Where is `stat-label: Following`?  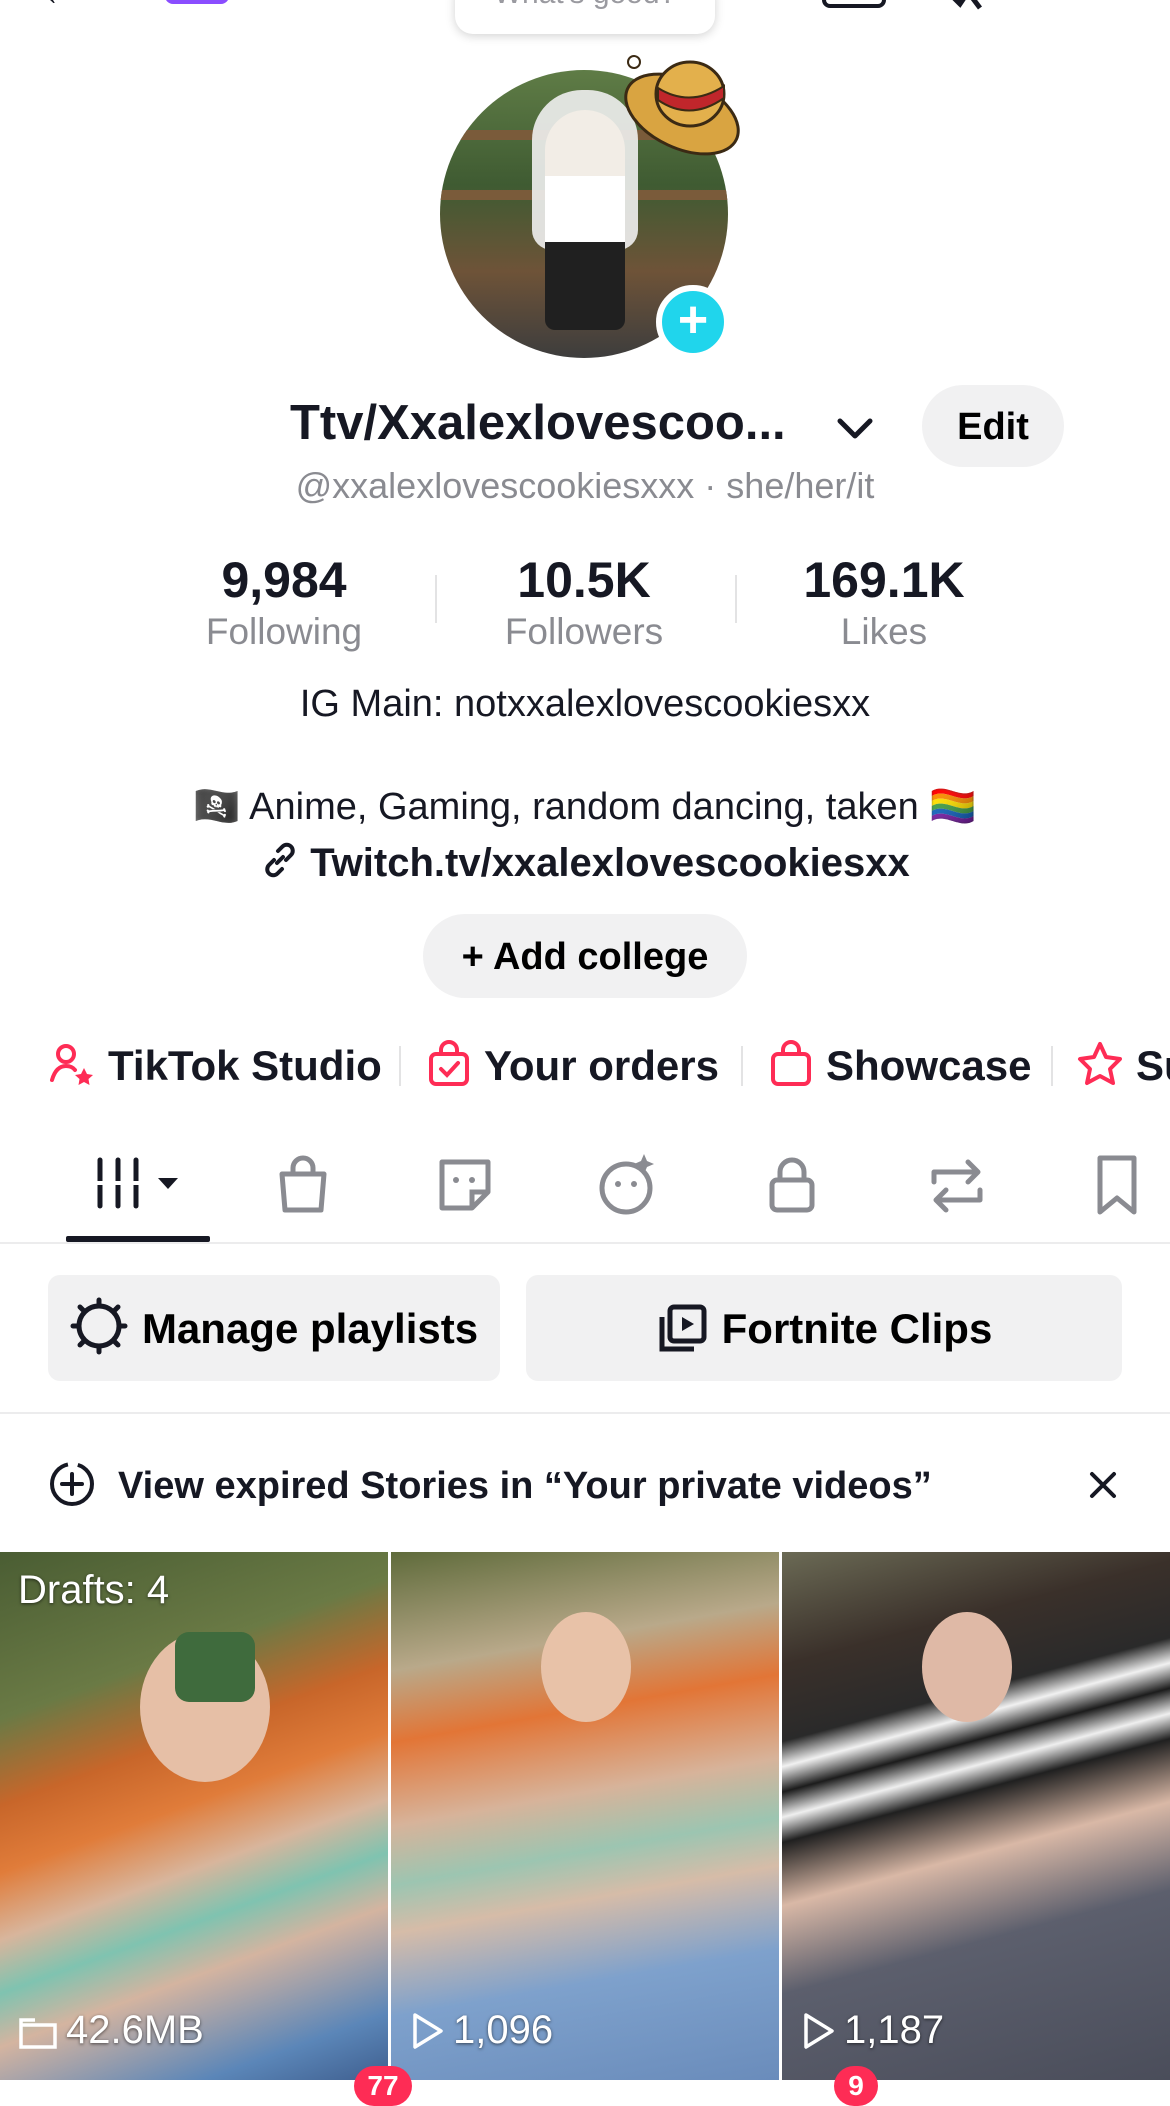 stat-label: Following is located at coordinates (284, 631).